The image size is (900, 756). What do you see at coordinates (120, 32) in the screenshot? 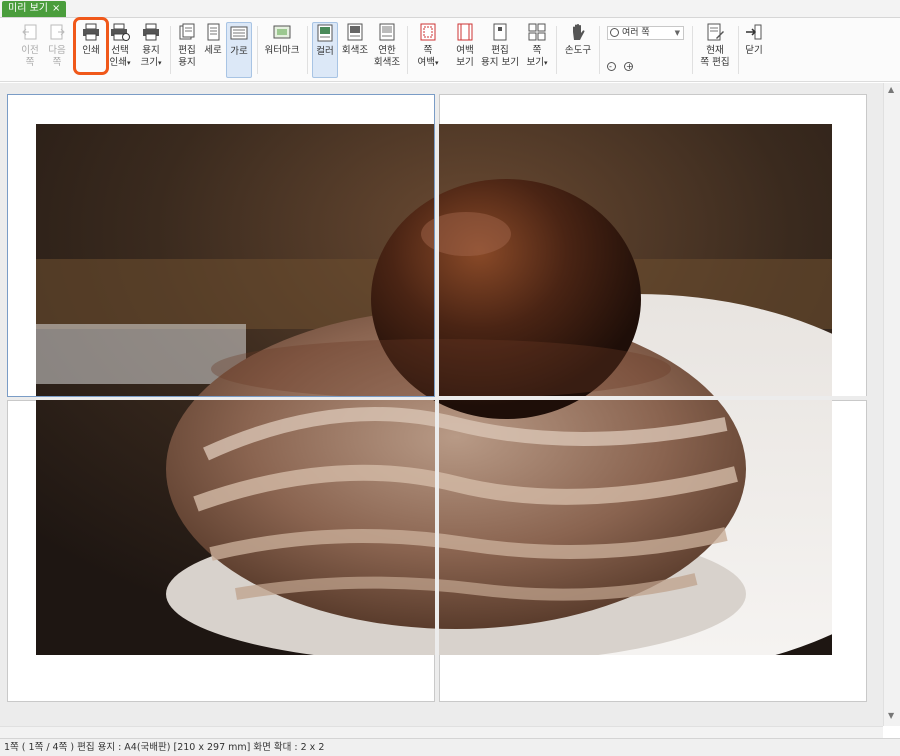
I see `select-printer-icon` at bounding box center [120, 32].